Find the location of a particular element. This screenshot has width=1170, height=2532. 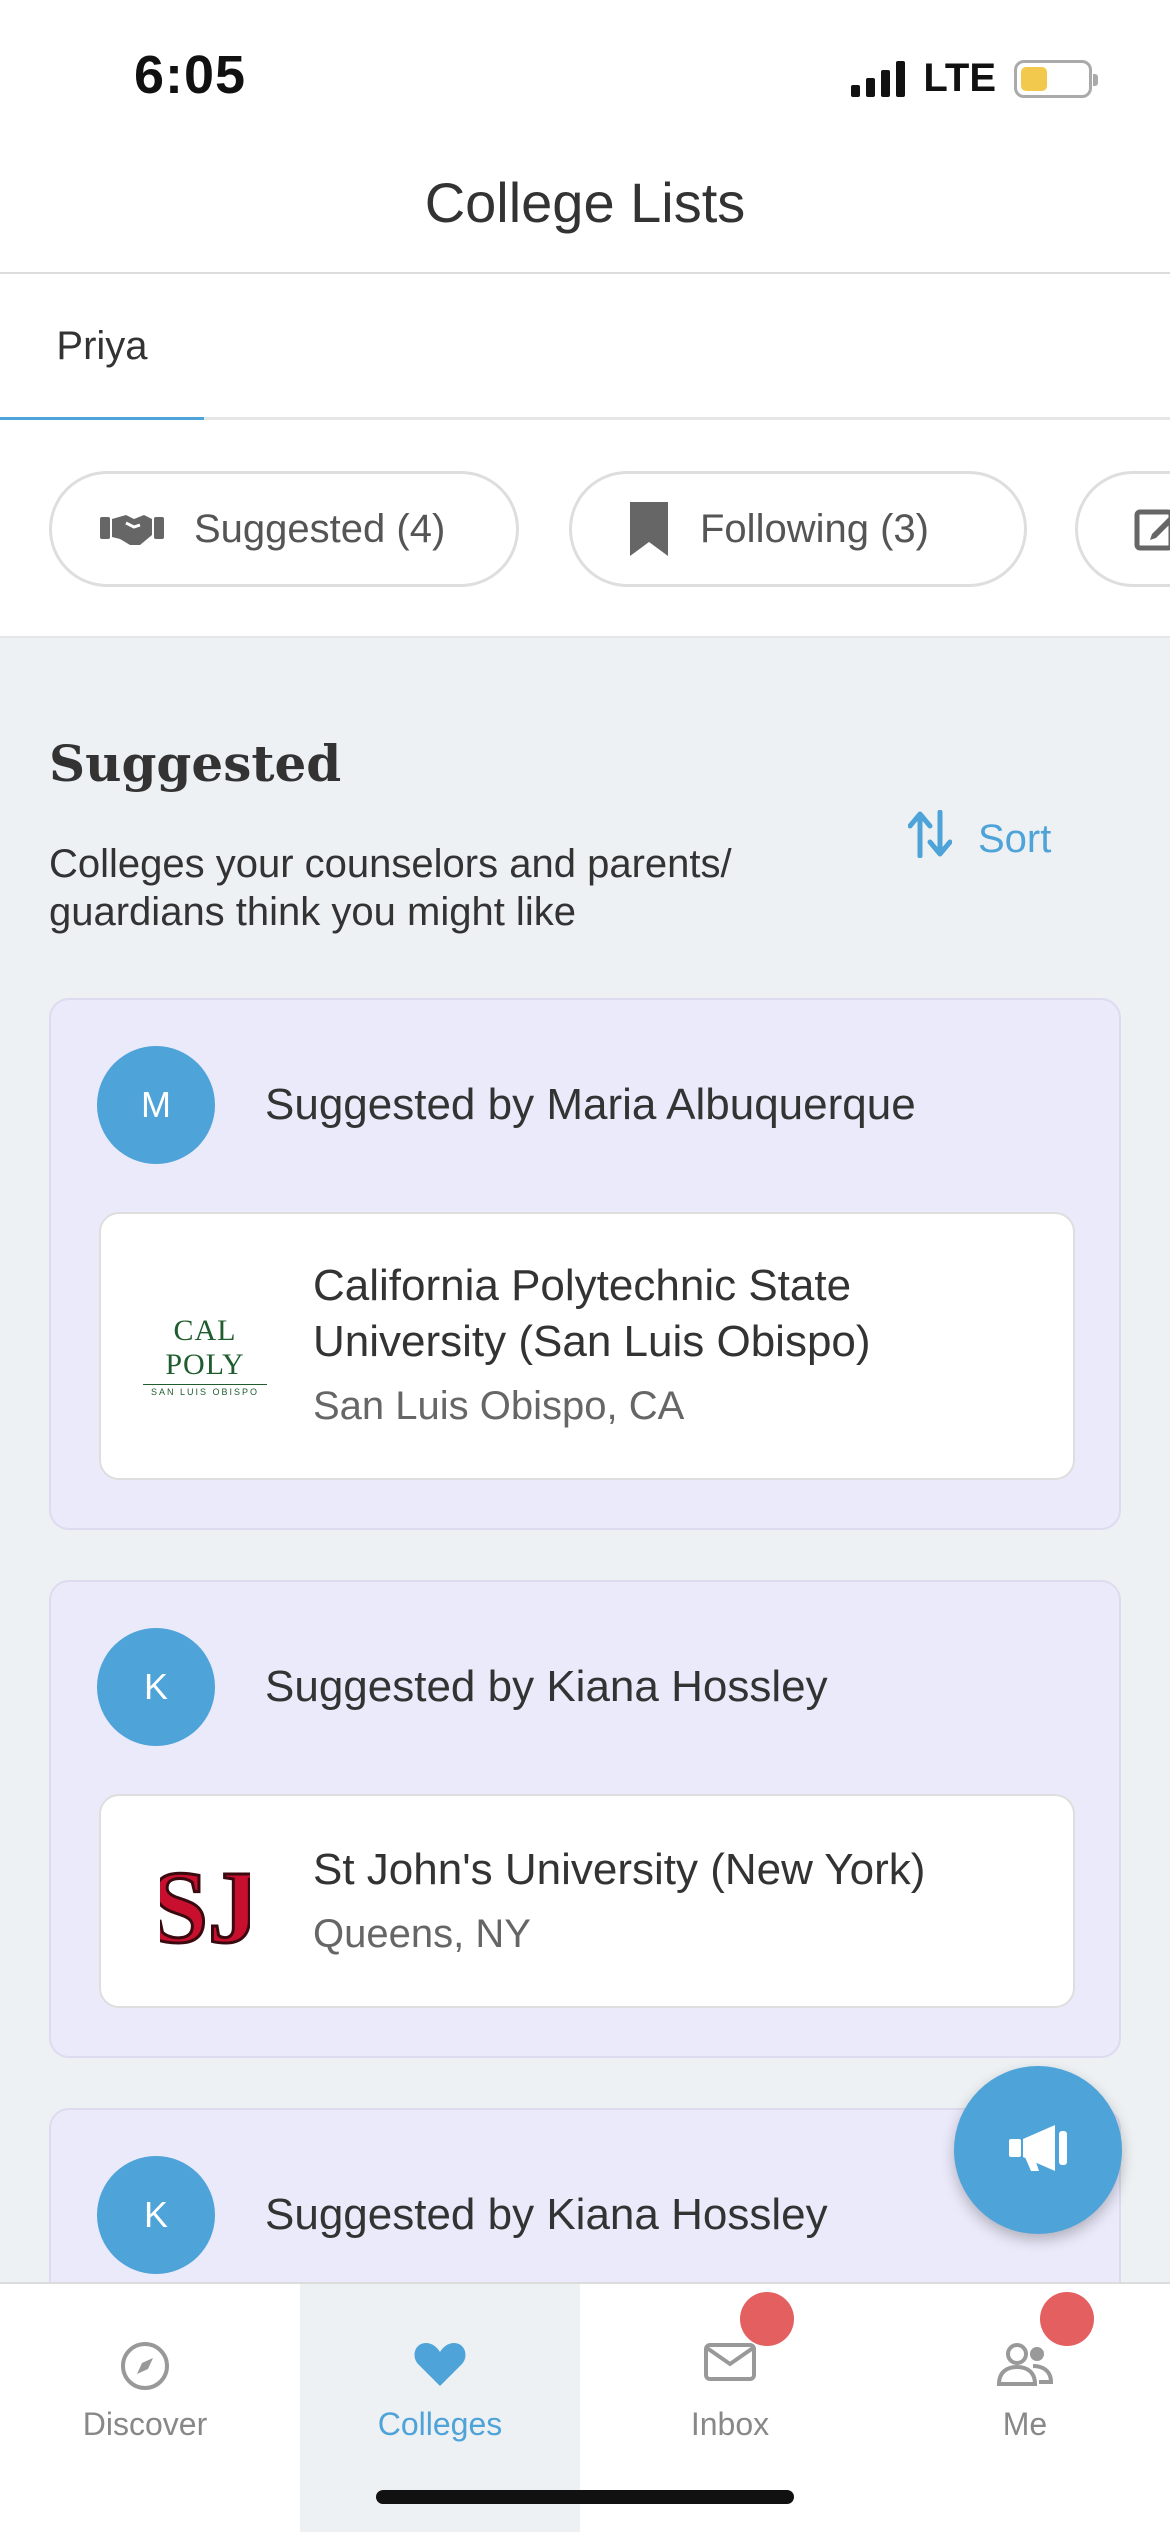

sort-button: Sort is located at coordinates (979, 838).